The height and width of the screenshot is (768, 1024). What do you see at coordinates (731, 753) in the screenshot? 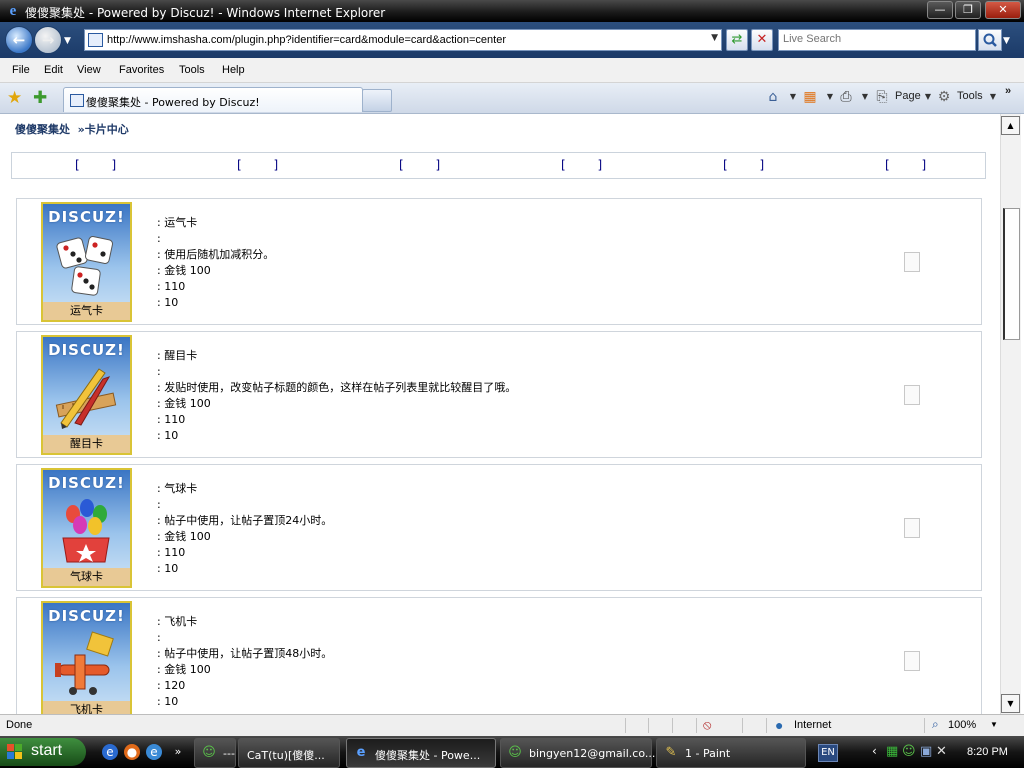
I see `taskbar-item: ✎ 1 - Paint` at bounding box center [731, 753].